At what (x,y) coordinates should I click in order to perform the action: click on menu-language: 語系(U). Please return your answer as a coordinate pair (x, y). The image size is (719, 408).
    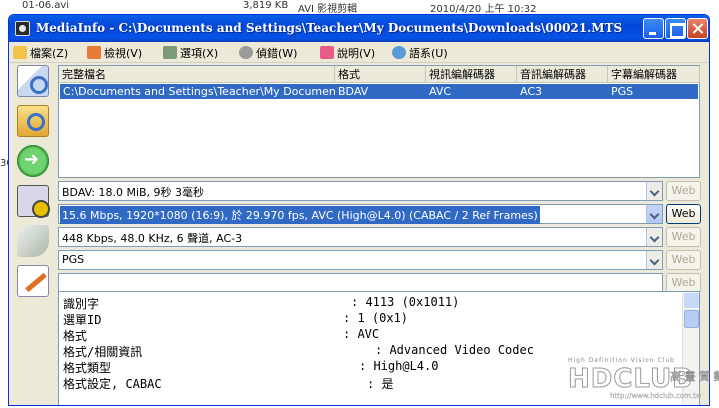
    Looking at the image, I should click on (420, 53).